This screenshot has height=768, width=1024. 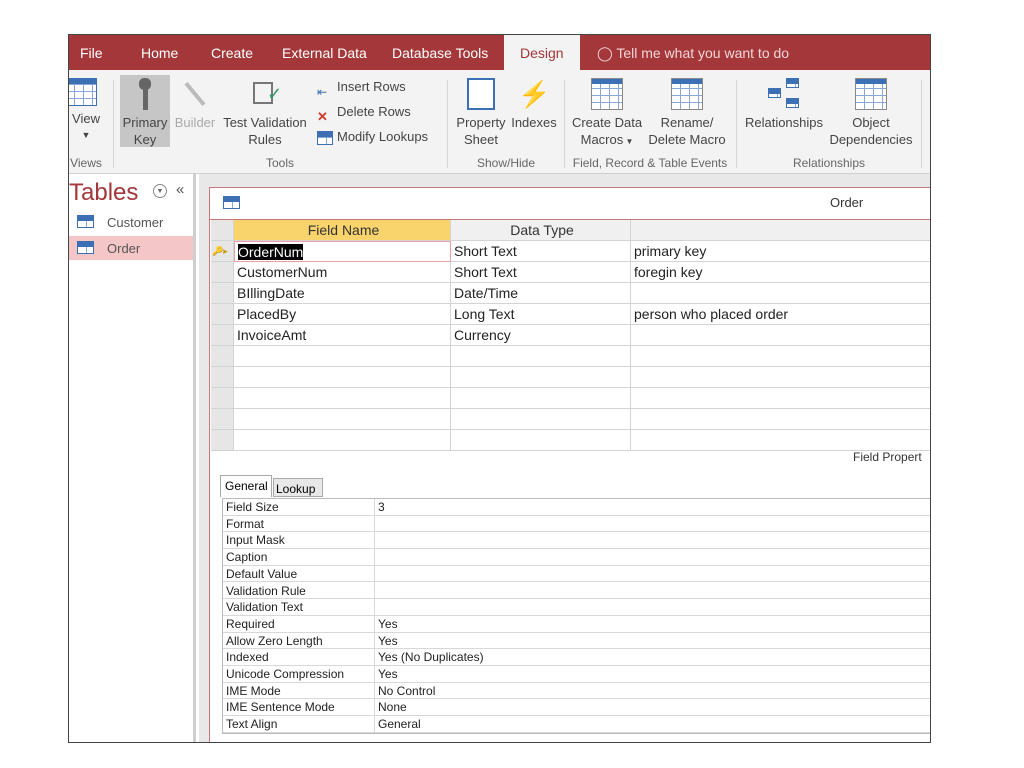 I want to click on tab-external-data: External Data, so click(x=324, y=52).